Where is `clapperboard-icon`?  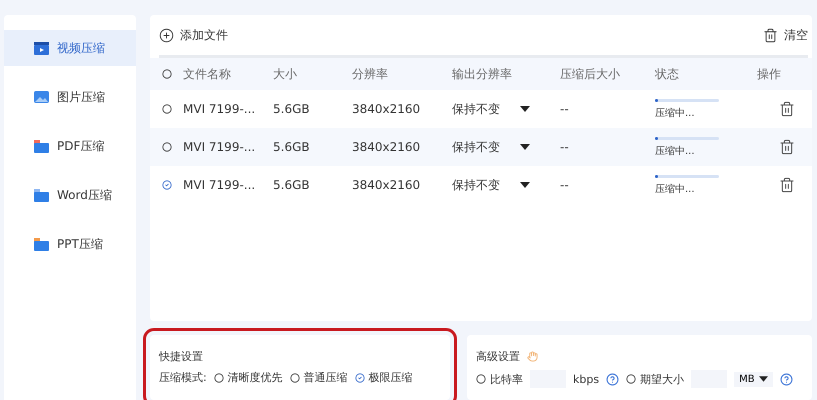 clapperboard-icon is located at coordinates (41, 48).